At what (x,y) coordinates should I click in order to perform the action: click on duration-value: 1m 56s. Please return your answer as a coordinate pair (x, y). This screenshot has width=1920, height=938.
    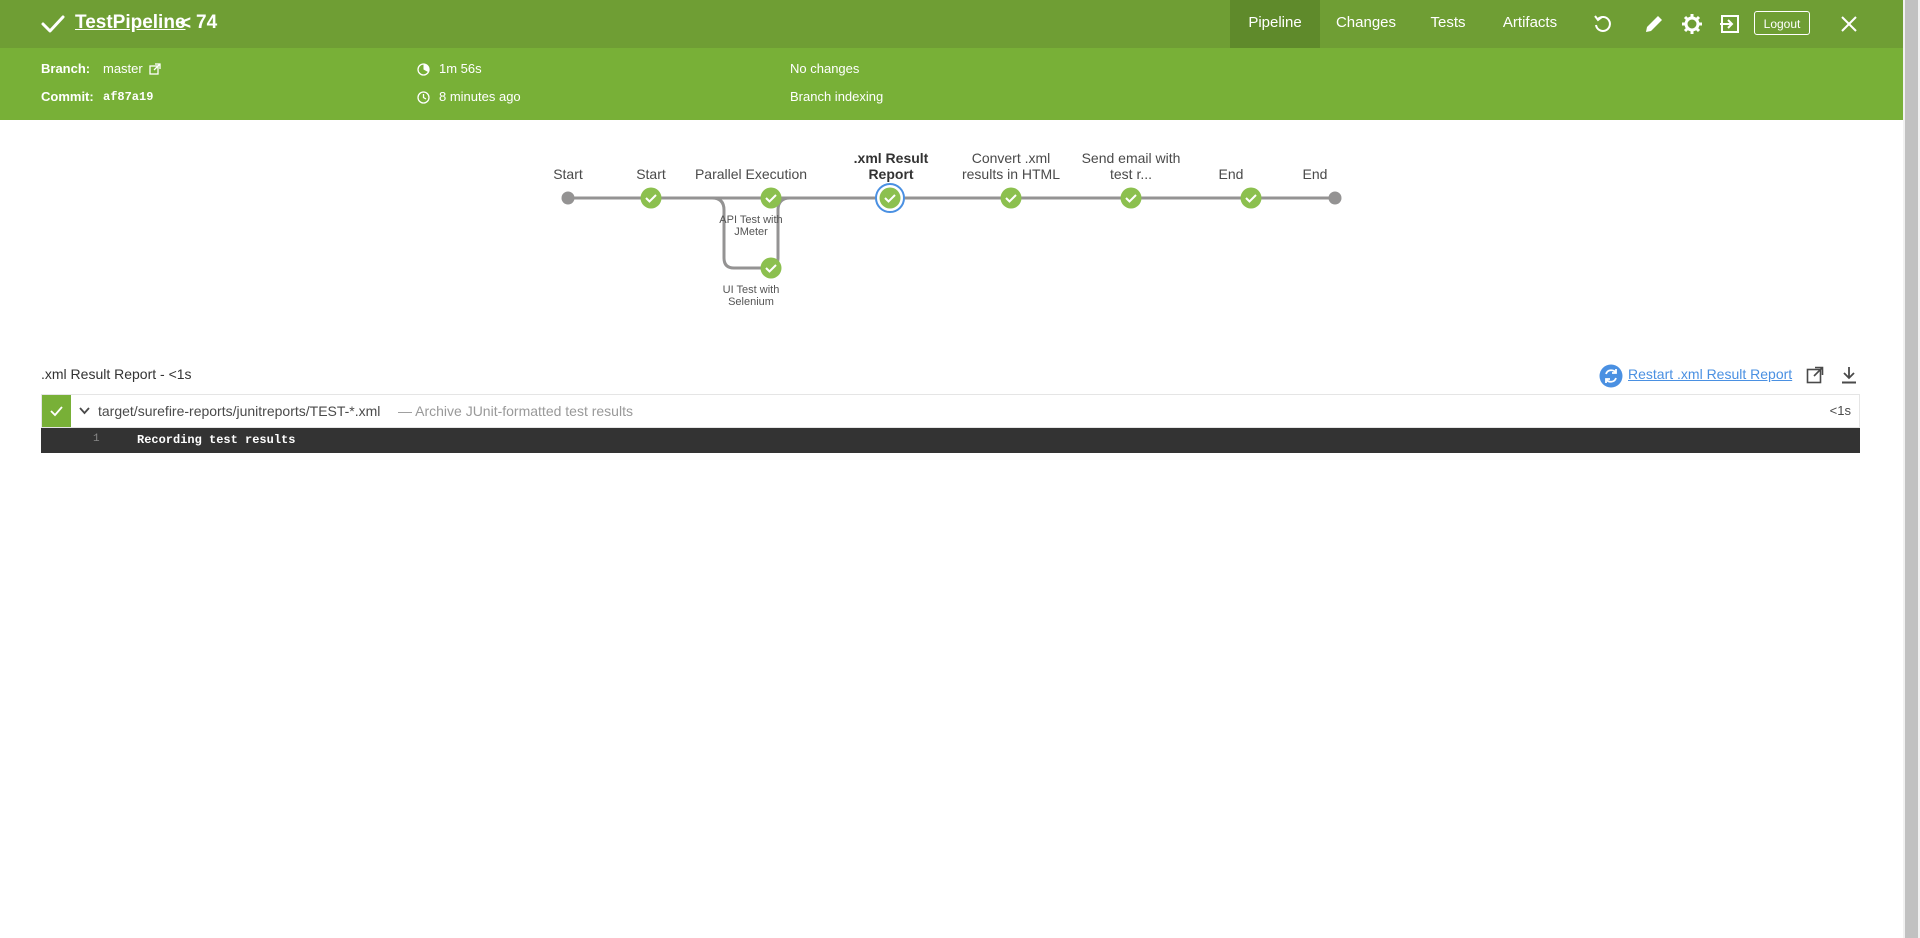
    Looking at the image, I should click on (460, 68).